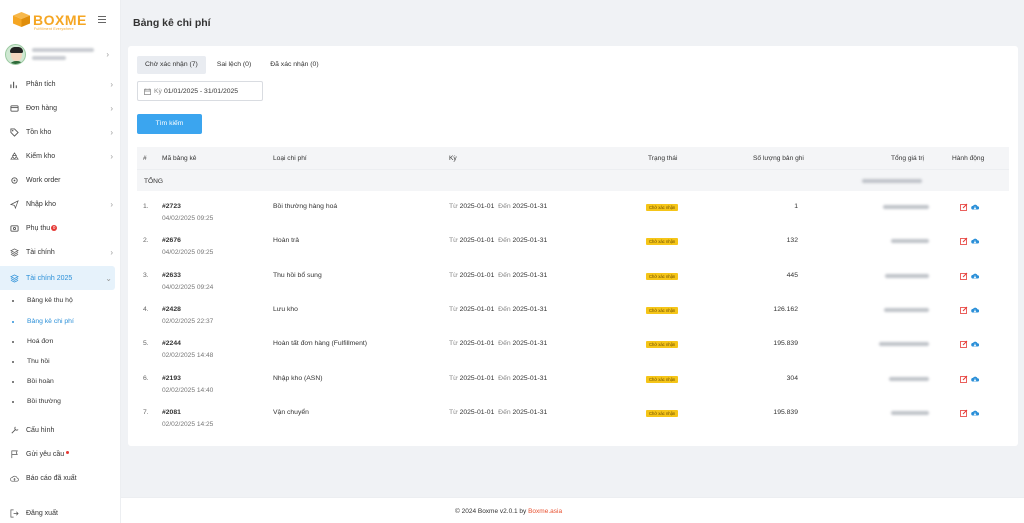  Describe the element at coordinates (545, 511) in the screenshot. I see `footer-link: Boxme.asia` at that location.